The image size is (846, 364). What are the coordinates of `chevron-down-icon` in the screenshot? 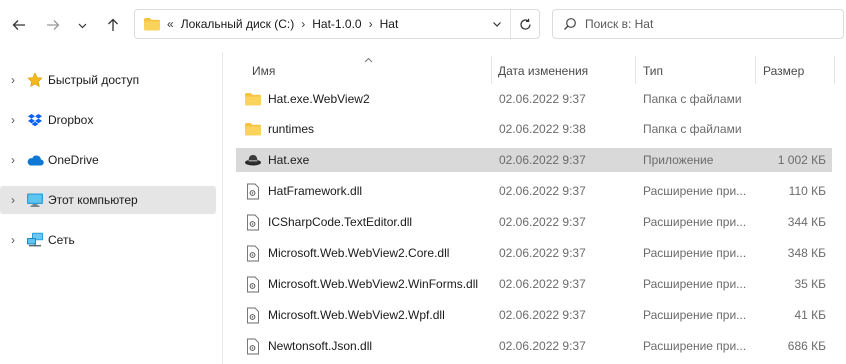 It's located at (82, 25).